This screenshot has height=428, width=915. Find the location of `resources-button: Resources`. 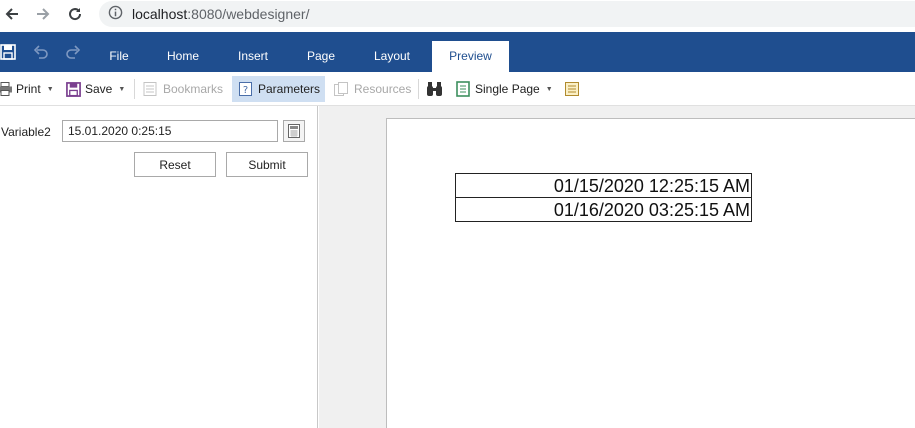

resources-button: Resources is located at coordinates (372, 89).